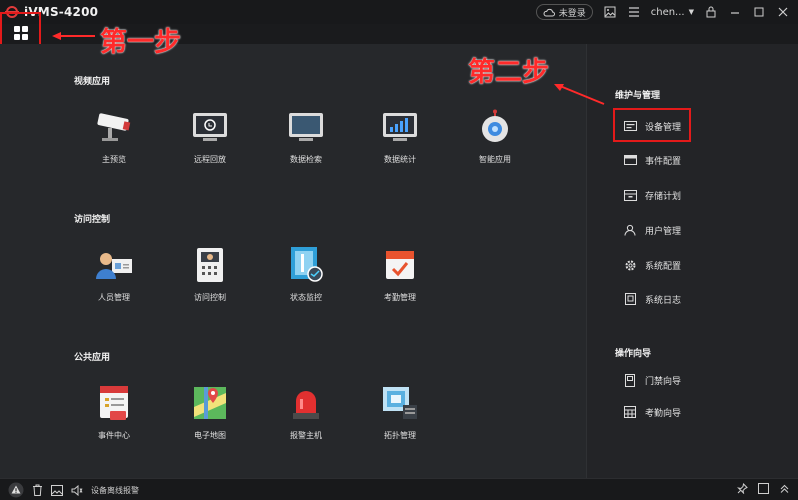 The height and width of the screenshot is (500, 798). Describe the element at coordinates (783, 12) in the screenshot. I see `close-icon` at that location.